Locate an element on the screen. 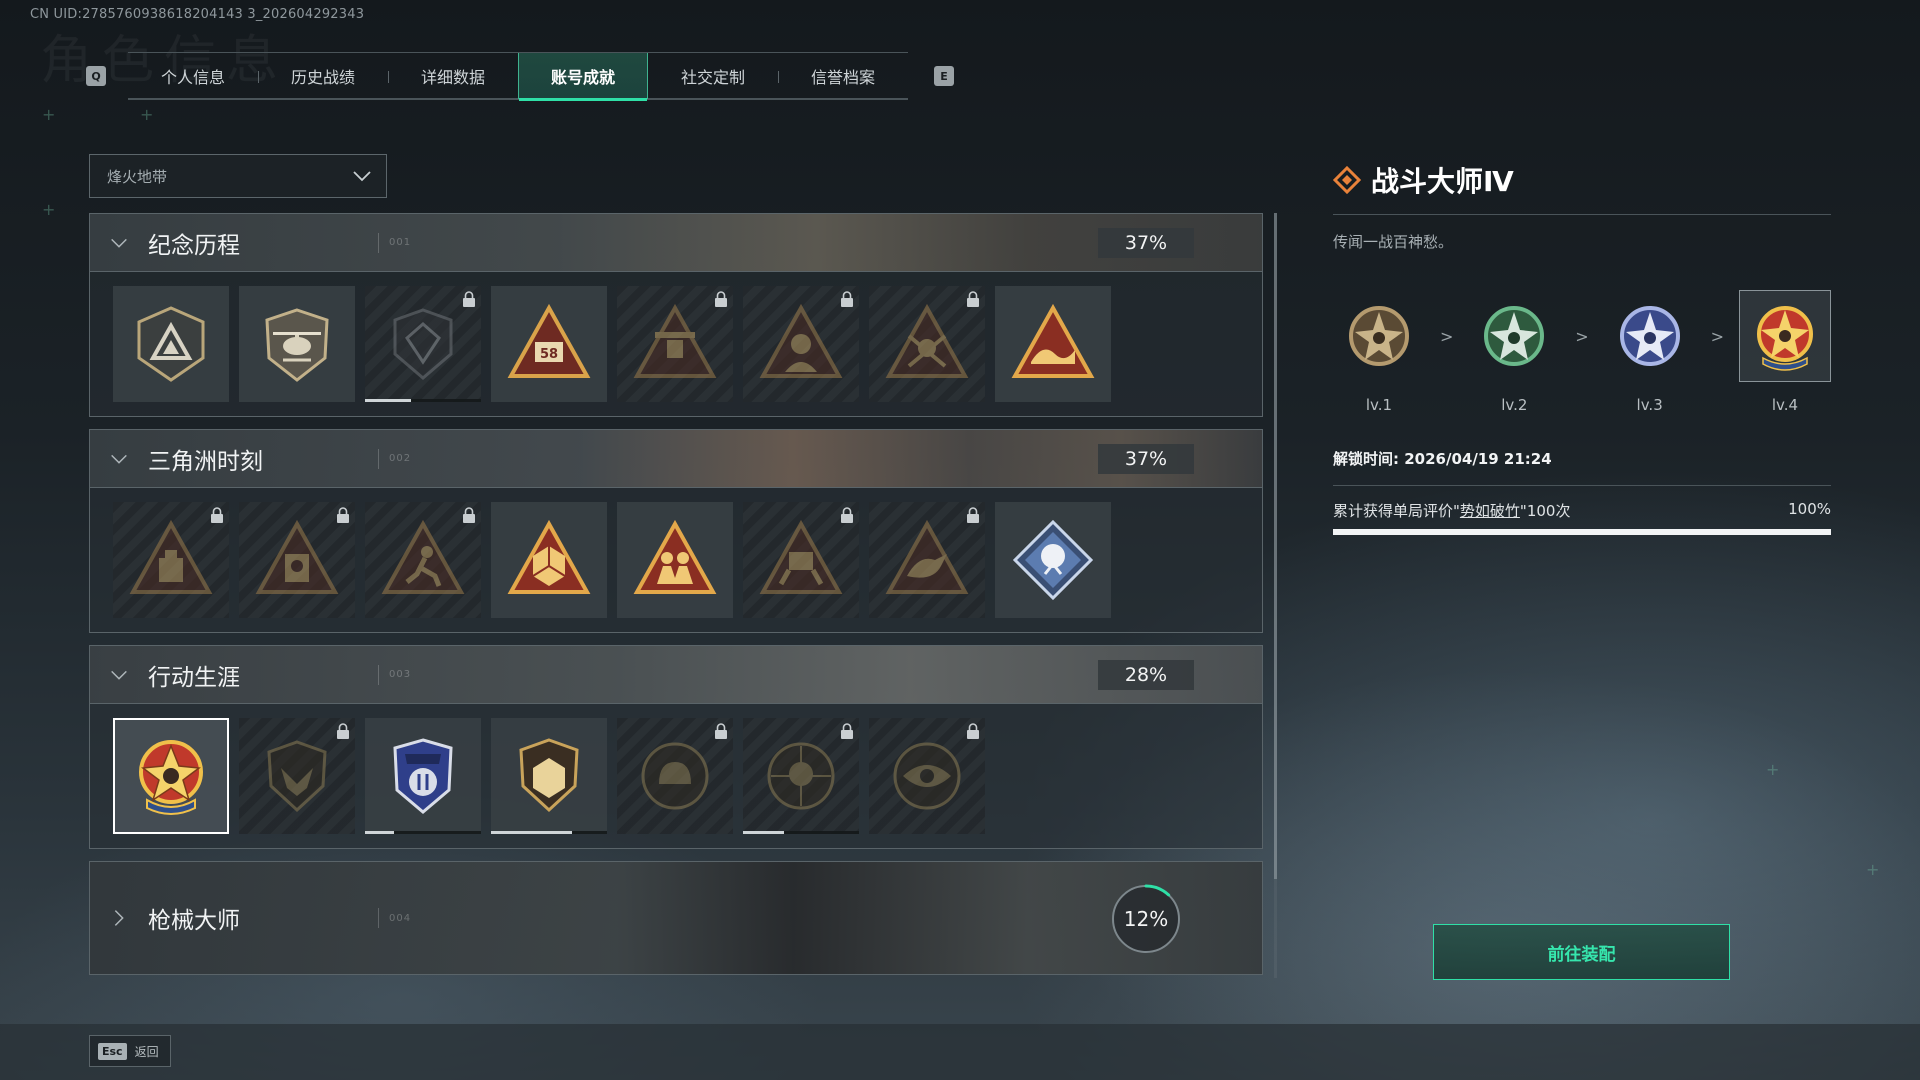 Image resolution: width=1920 pixels, height=1080 pixels. category-code: 002 is located at coordinates (400, 458).